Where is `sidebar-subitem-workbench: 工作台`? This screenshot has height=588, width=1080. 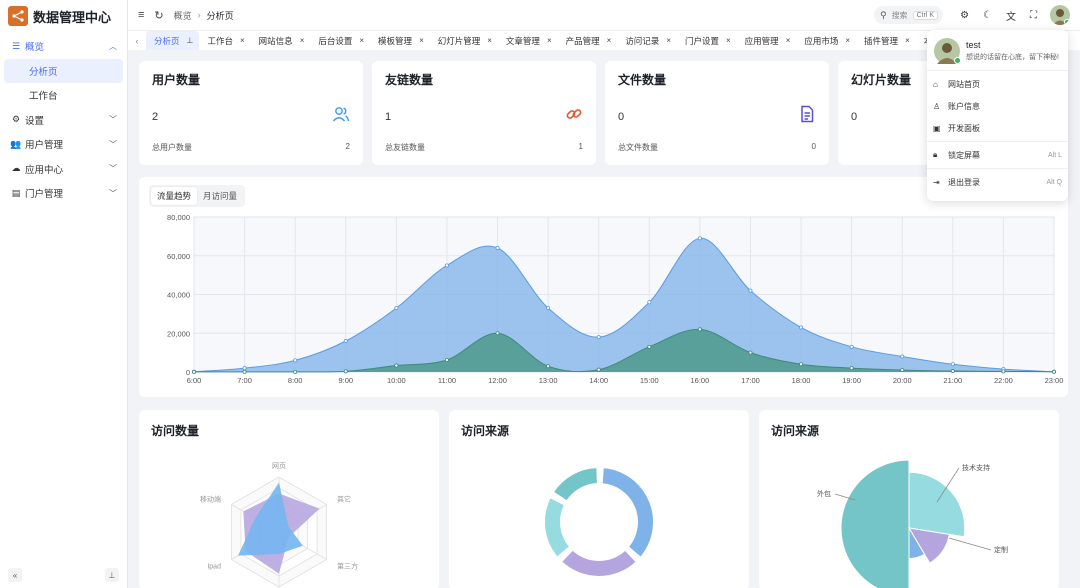 sidebar-subitem-workbench: 工作台 is located at coordinates (63, 95).